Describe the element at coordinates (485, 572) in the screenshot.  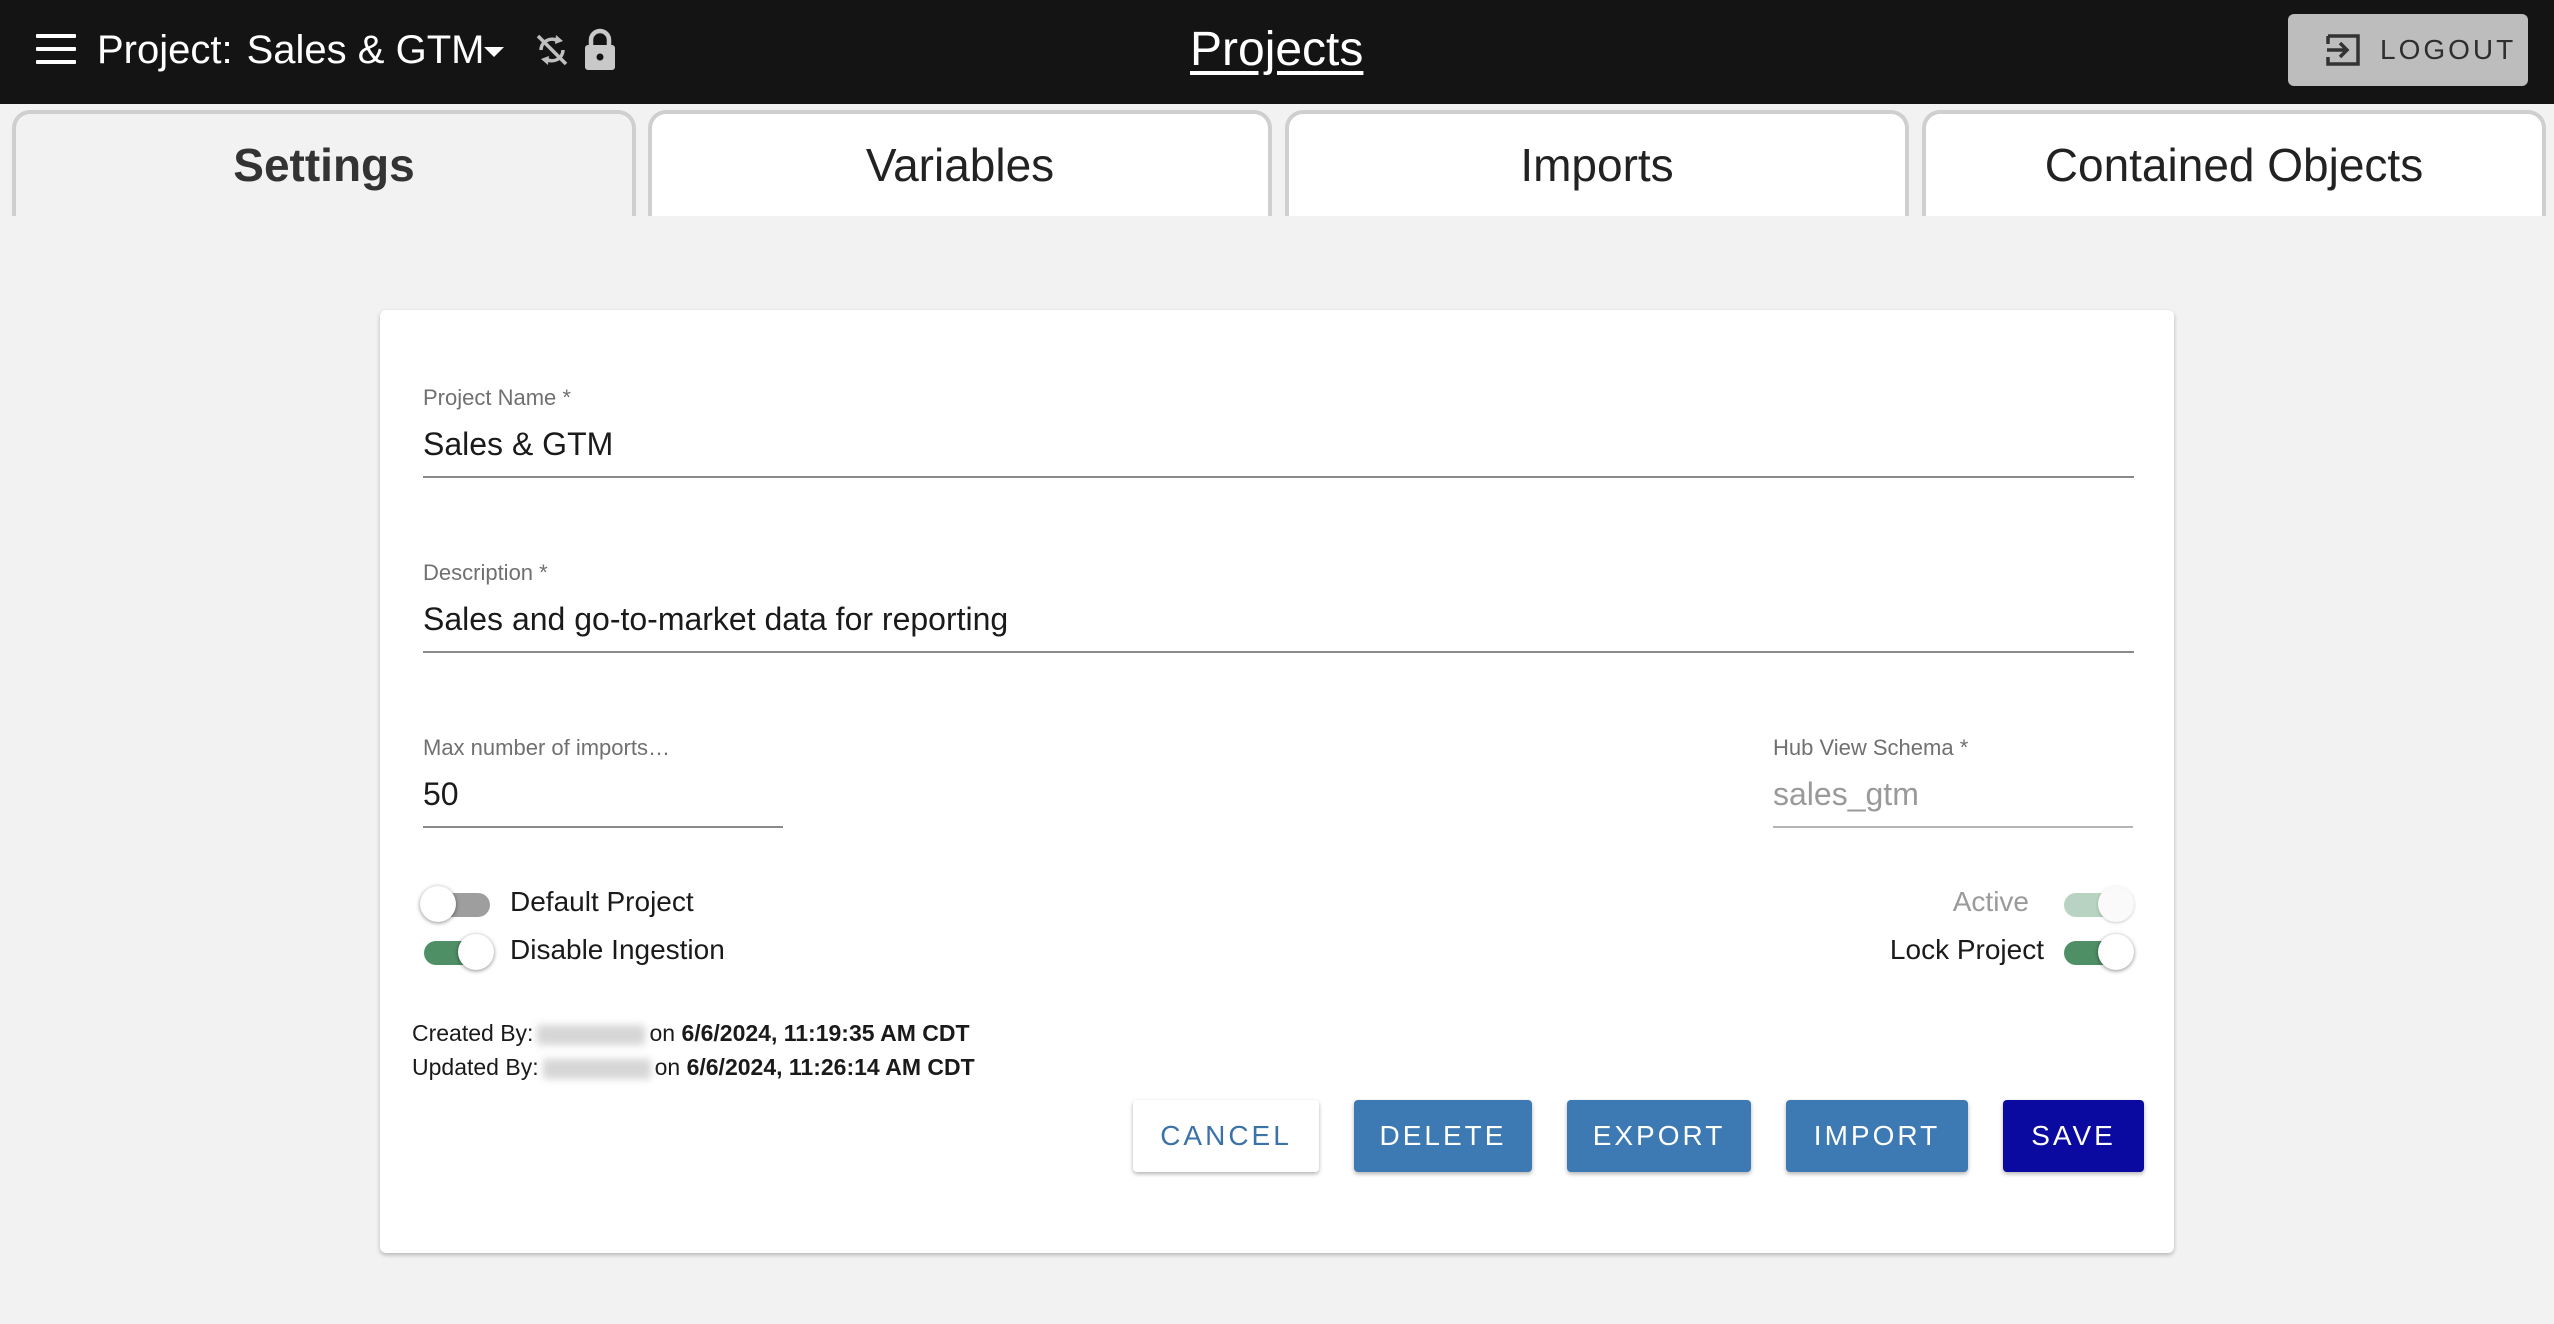
I see `description-label: Description *` at that location.